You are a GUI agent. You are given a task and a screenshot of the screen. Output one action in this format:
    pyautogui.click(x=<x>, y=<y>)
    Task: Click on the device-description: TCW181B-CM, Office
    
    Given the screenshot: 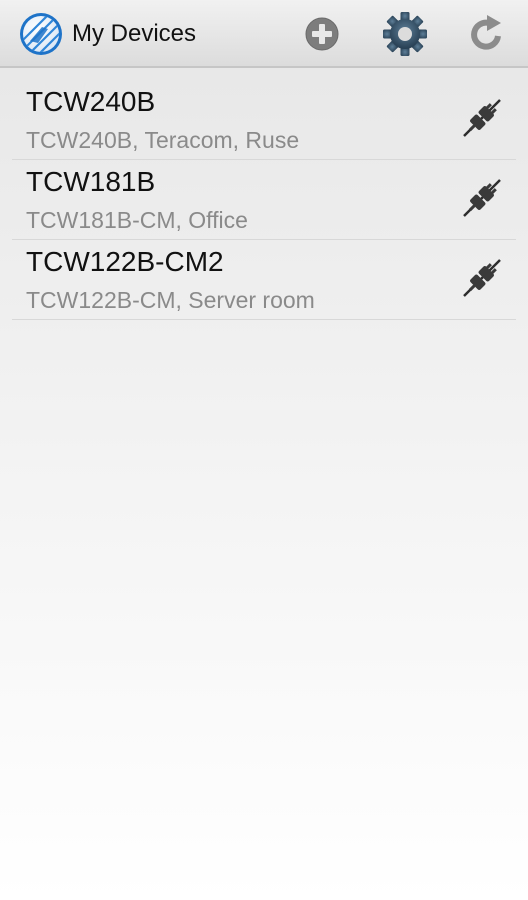 What is the action you would take?
    pyautogui.click(x=137, y=220)
    